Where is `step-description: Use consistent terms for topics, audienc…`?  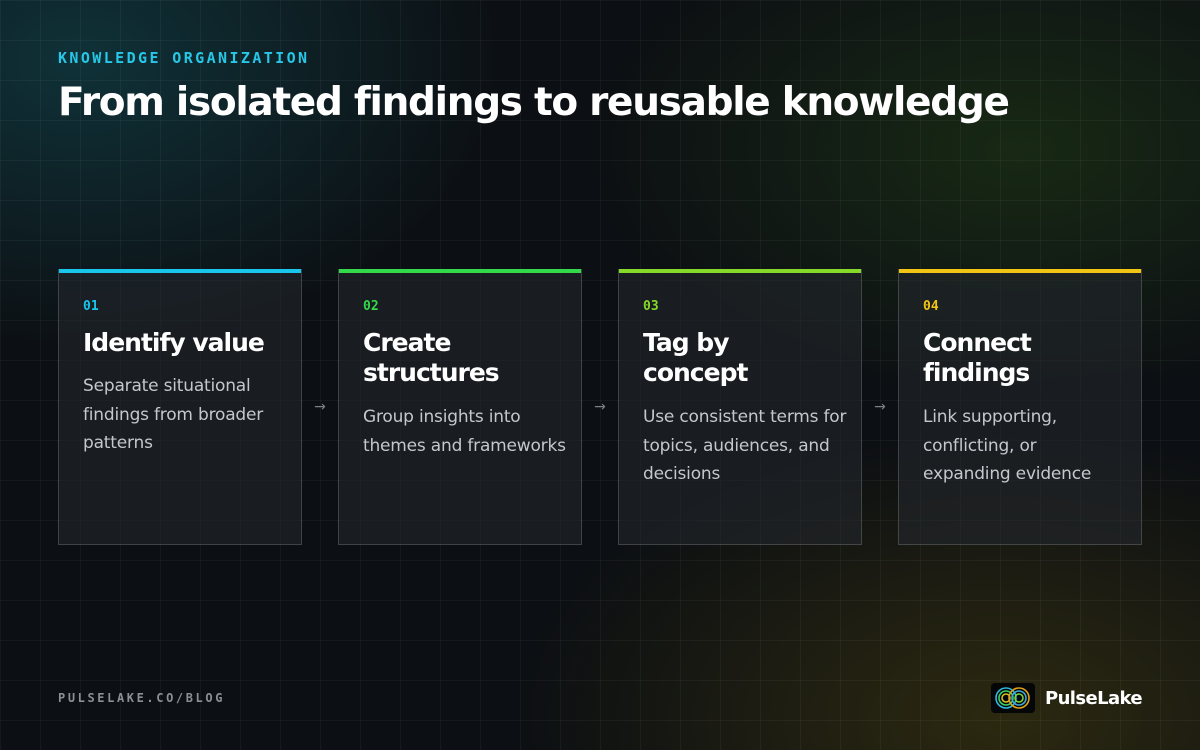 step-description: Use consistent terms for topics, audienc… is located at coordinates (745, 445).